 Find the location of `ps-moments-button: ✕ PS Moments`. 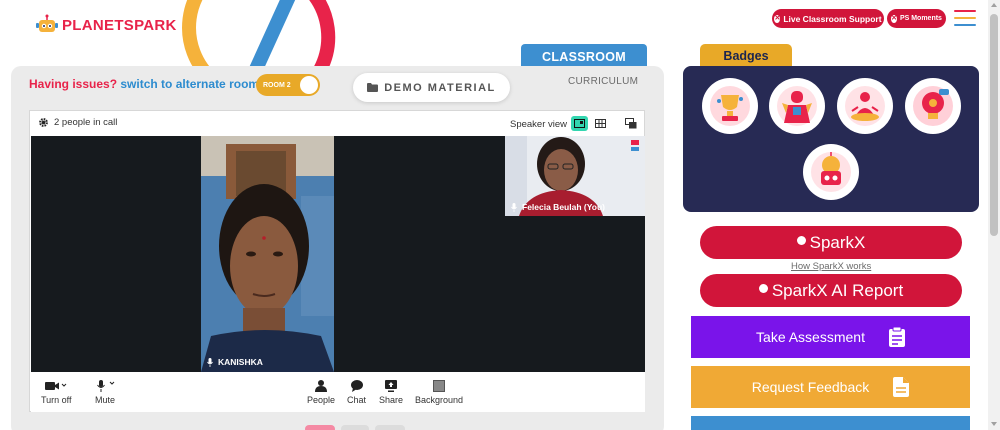

ps-moments-button: ✕ PS Moments is located at coordinates (916, 18).